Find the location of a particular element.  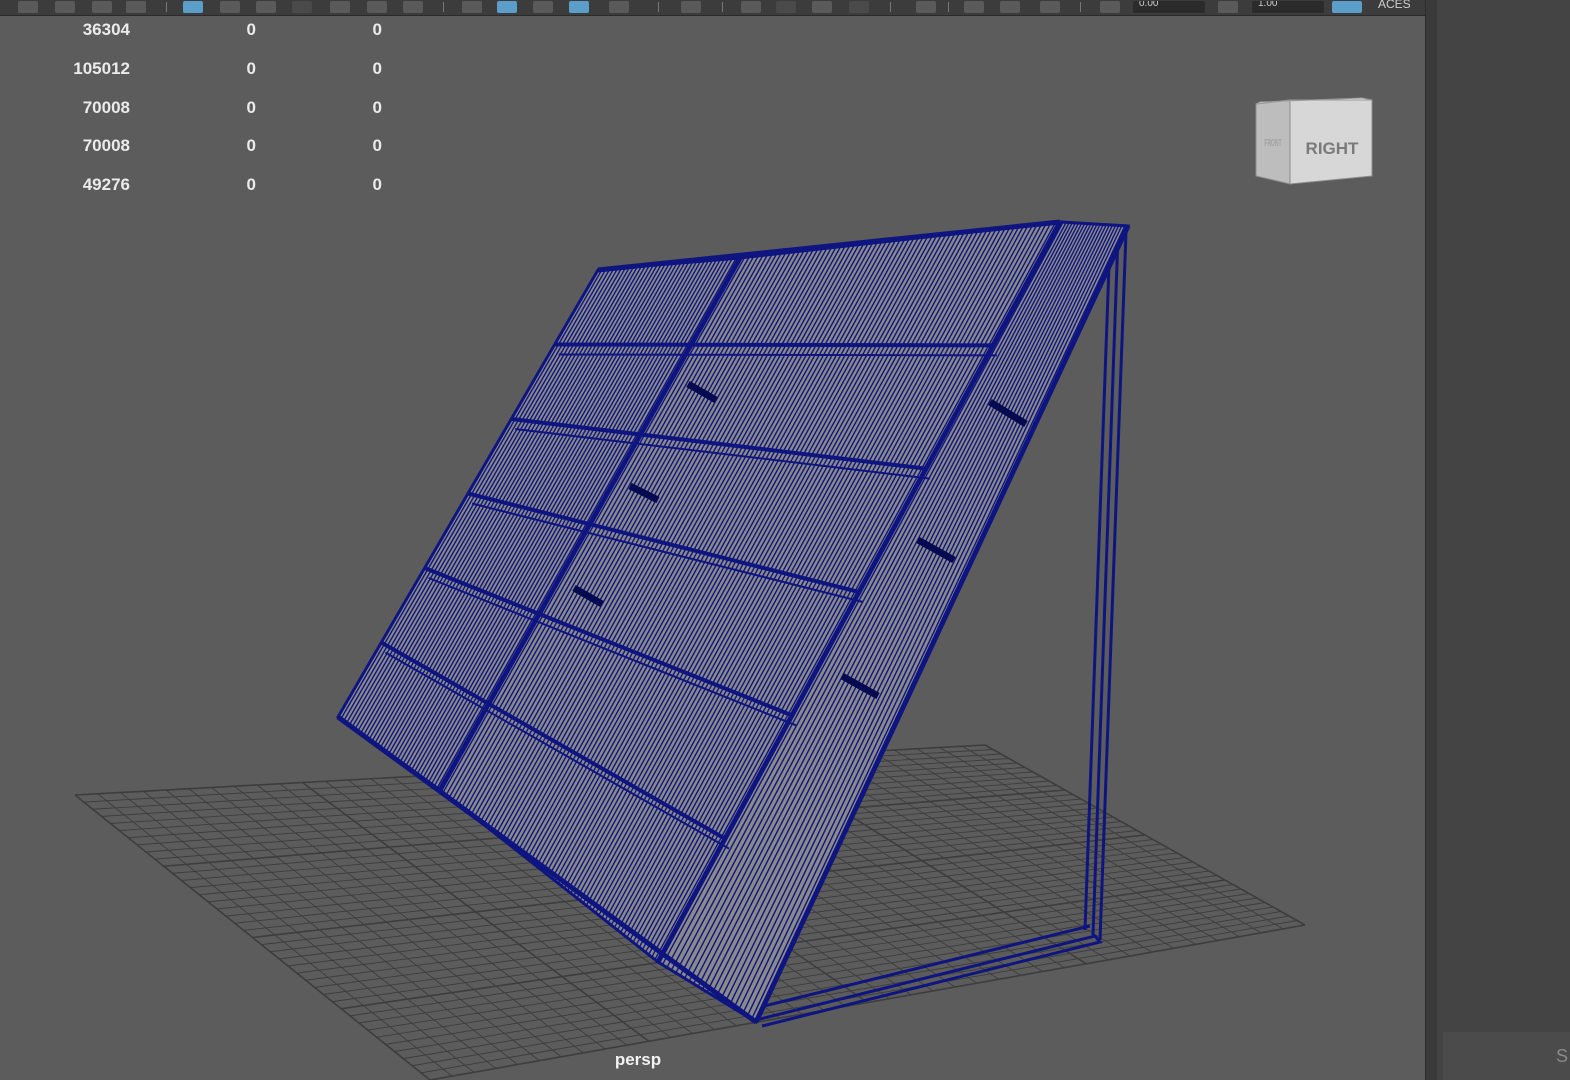

safe-title-icon is located at coordinates (413, 7).